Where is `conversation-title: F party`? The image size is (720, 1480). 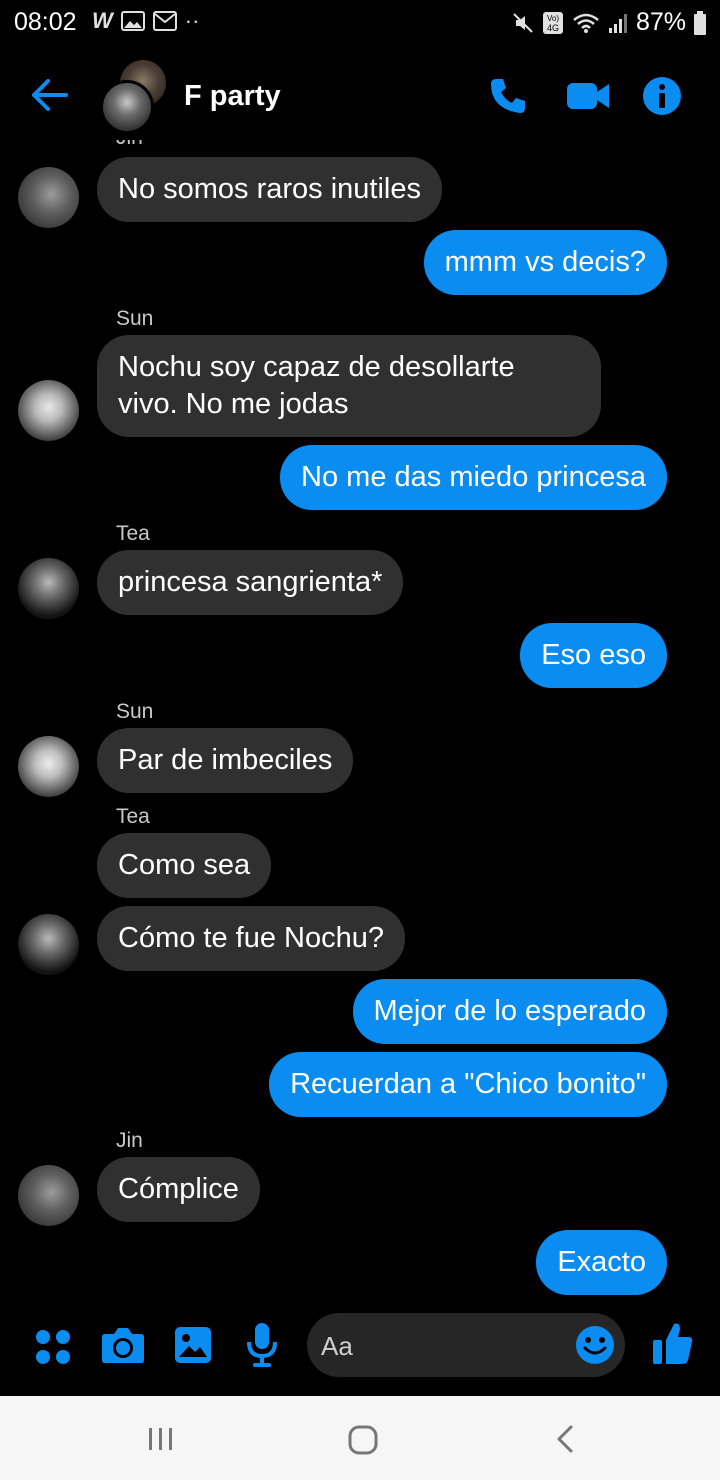
conversation-title: F party is located at coordinates (232, 96).